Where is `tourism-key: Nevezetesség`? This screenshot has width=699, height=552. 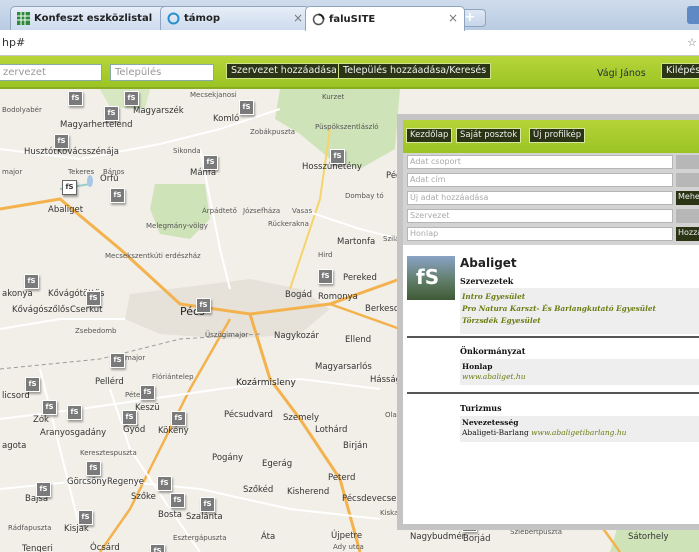
tourism-key: Nevezetesség is located at coordinates (490, 422).